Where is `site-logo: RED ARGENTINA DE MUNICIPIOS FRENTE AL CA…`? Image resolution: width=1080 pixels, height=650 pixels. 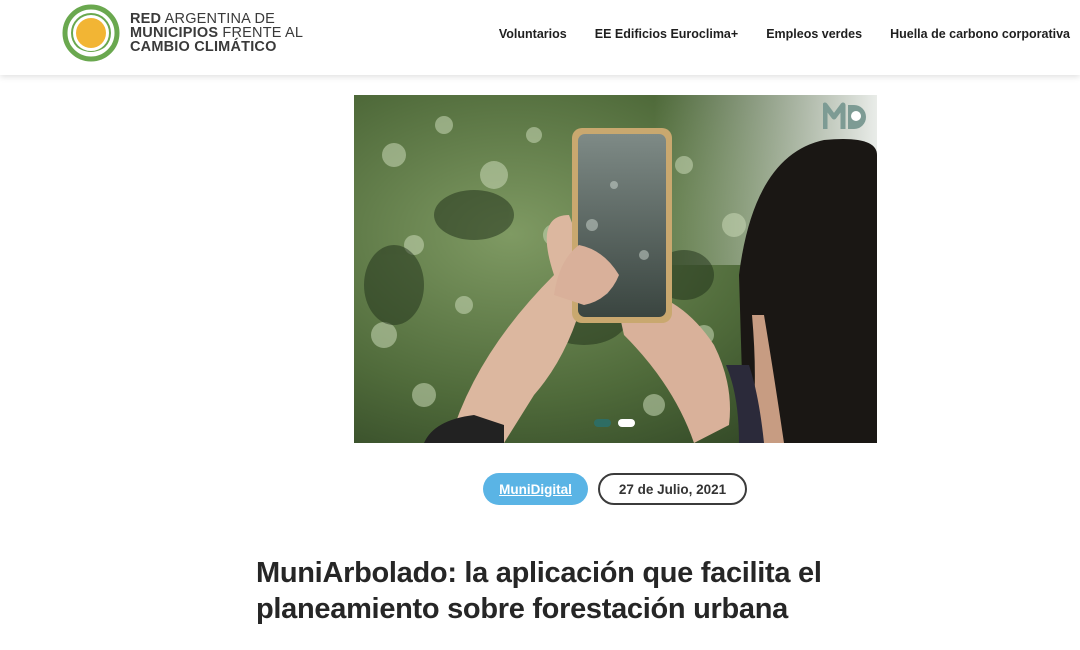
site-logo: RED ARGENTINA DE MUNICIPIOS FRENTE AL CA… is located at coordinates (182, 33).